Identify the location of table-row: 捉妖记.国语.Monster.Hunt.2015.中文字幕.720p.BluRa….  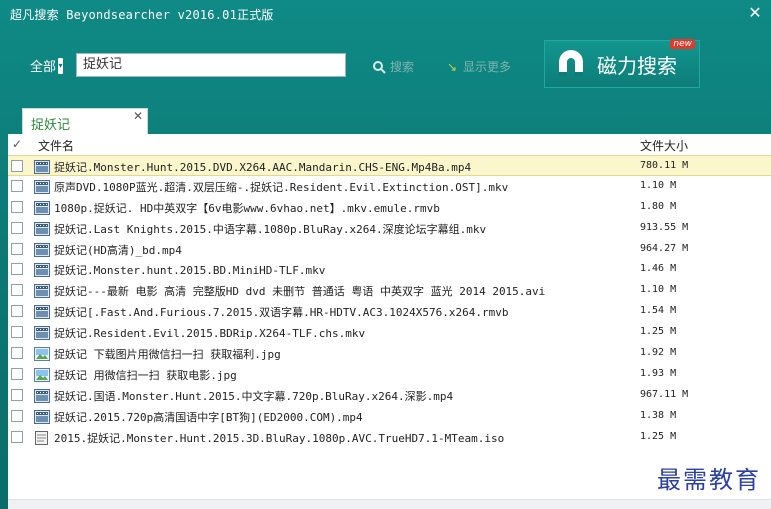
(389, 395).